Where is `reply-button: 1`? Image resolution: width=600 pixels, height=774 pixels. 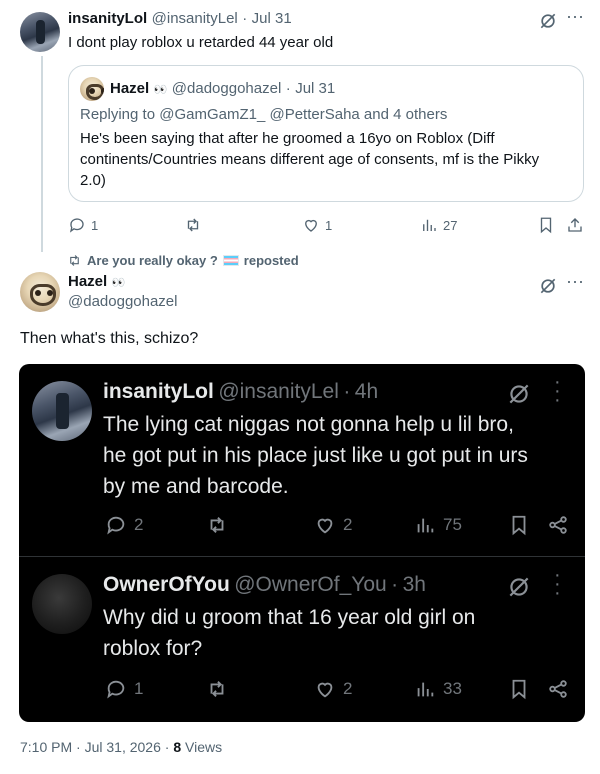 reply-button: 1 is located at coordinates (83, 225).